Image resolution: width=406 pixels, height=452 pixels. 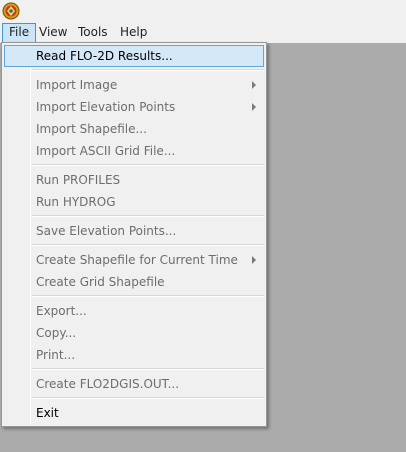 What do you see at coordinates (47, 413) in the screenshot?
I see `menu-item-label: Exit` at bounding box center [47, 413].